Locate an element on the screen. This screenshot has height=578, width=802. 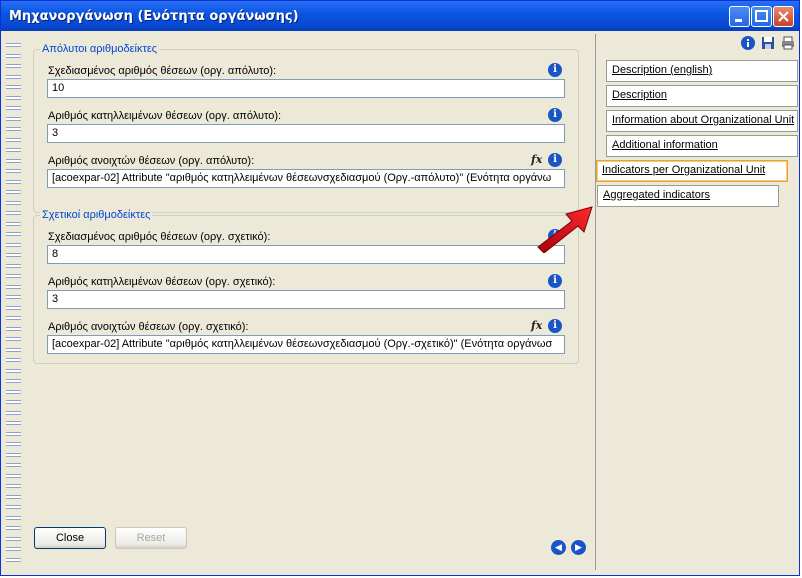
tab-additional-information: Additional information is located at coordinates (702, 146).